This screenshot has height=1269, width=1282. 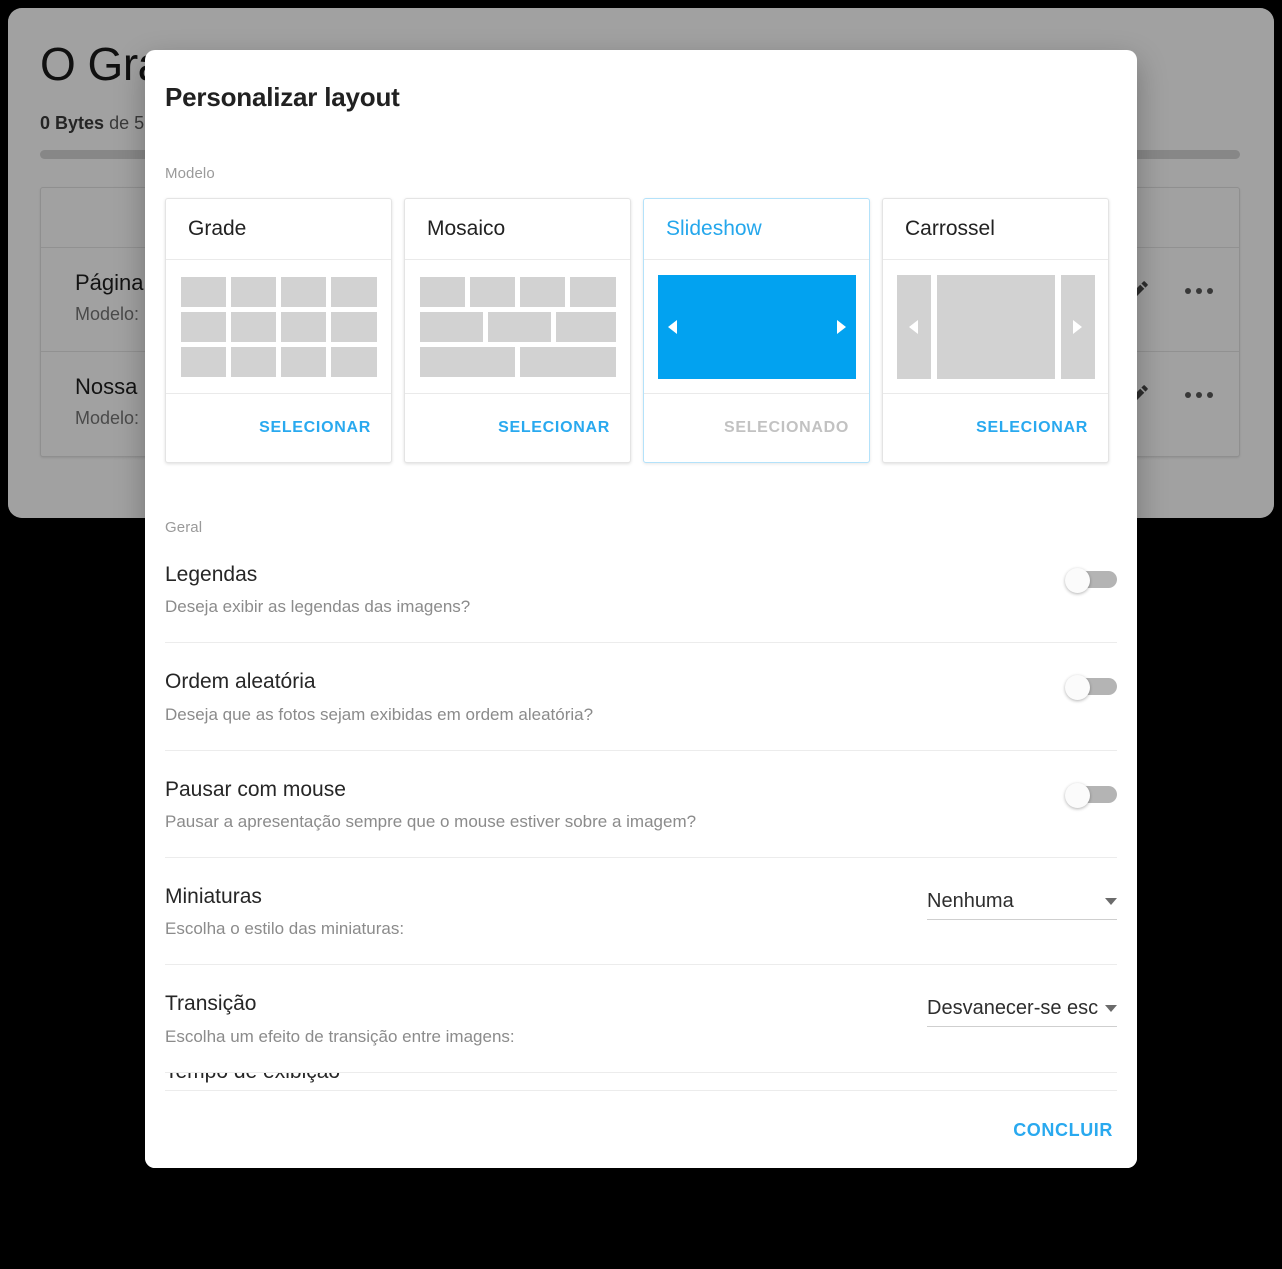 What do you see at coordinates (278, 229) in the screenshot?
I see `template-card-title: Grade` at bounding box center [278, 229].